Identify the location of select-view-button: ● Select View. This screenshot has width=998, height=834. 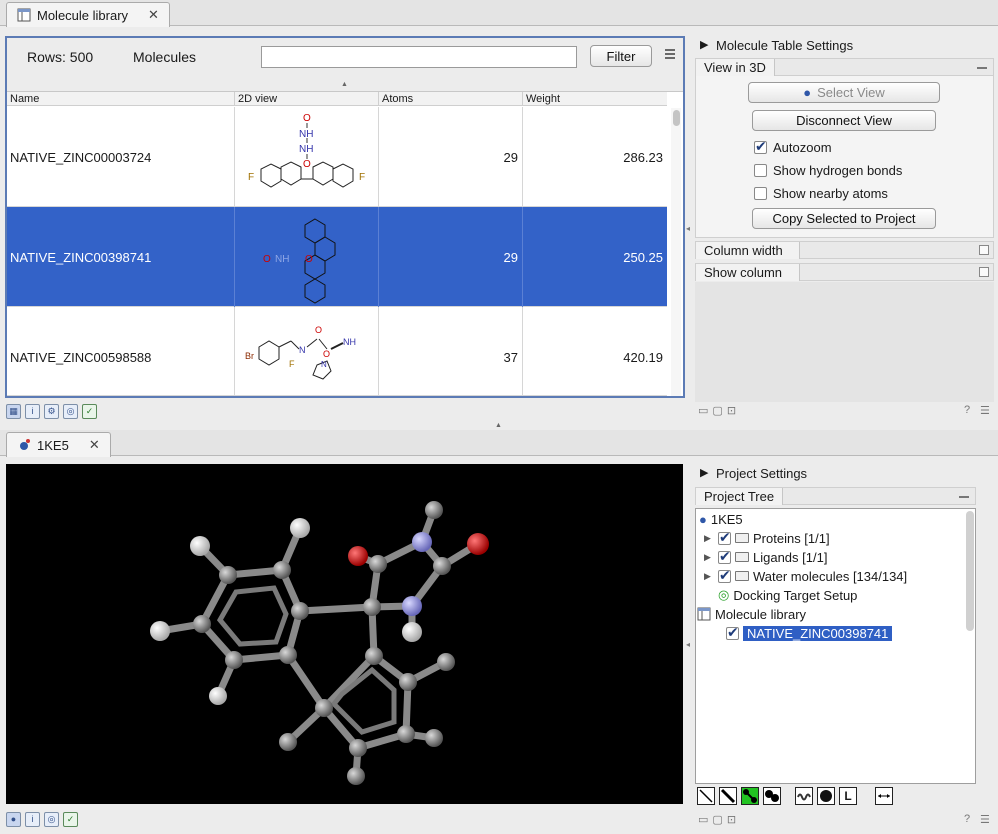
(844, 92).